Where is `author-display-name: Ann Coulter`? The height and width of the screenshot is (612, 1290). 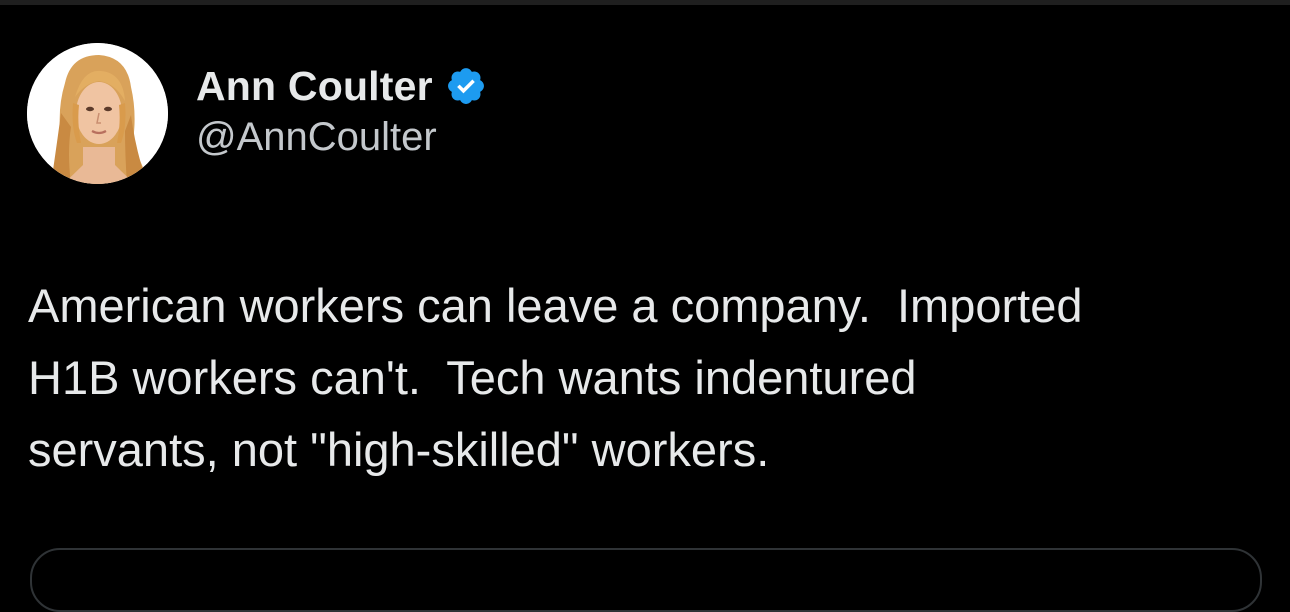
author-display-name: Ann Coulter is located at coordinates (314, 86).